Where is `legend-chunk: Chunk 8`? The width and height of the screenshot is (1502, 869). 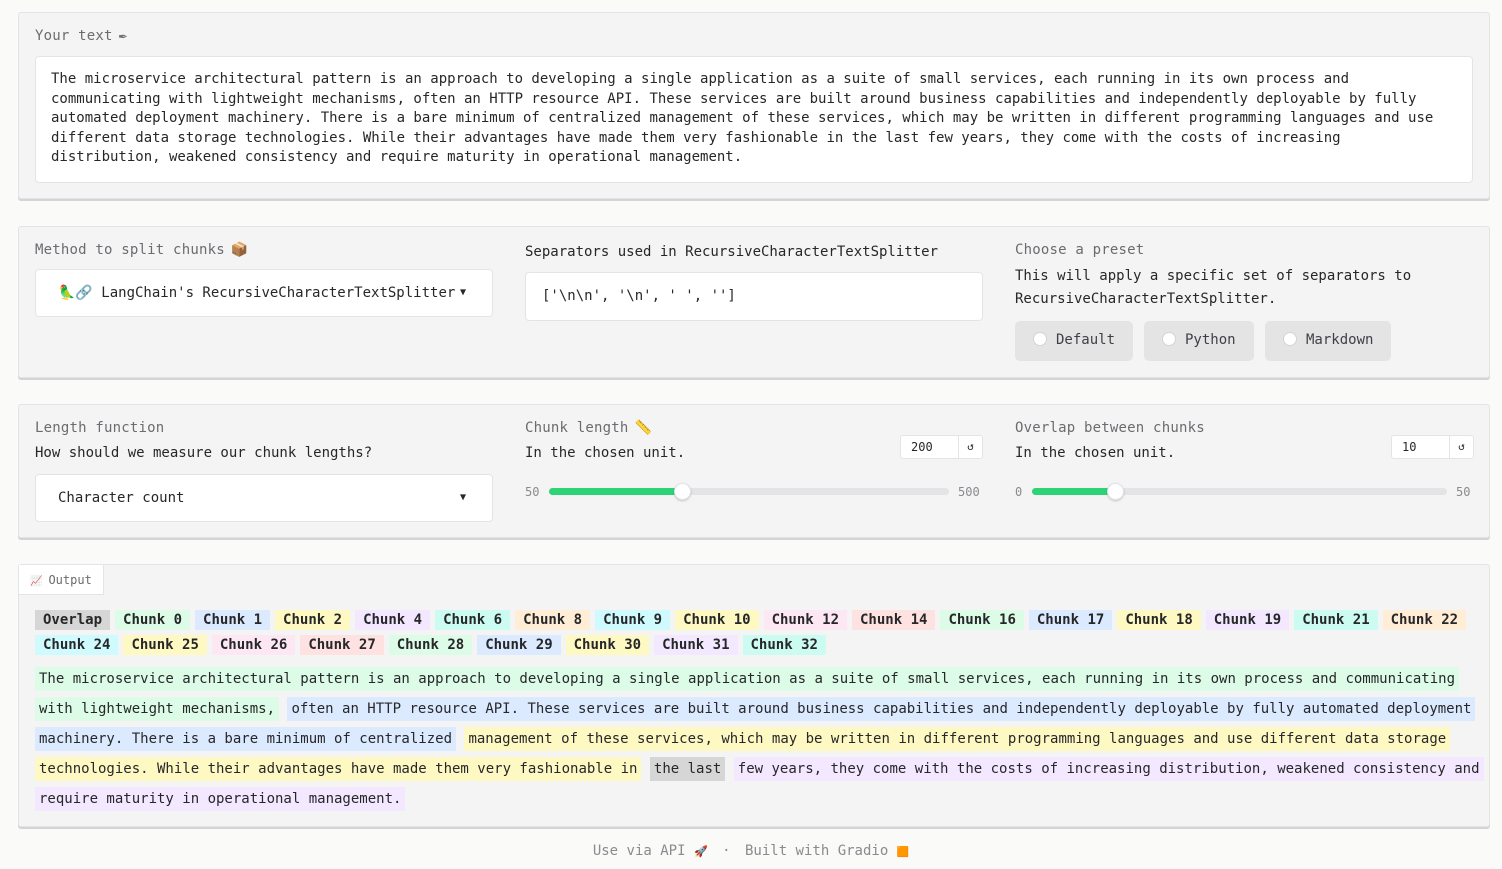 legend-chunk: Chunk 8 is located at coordinates (553, 620).